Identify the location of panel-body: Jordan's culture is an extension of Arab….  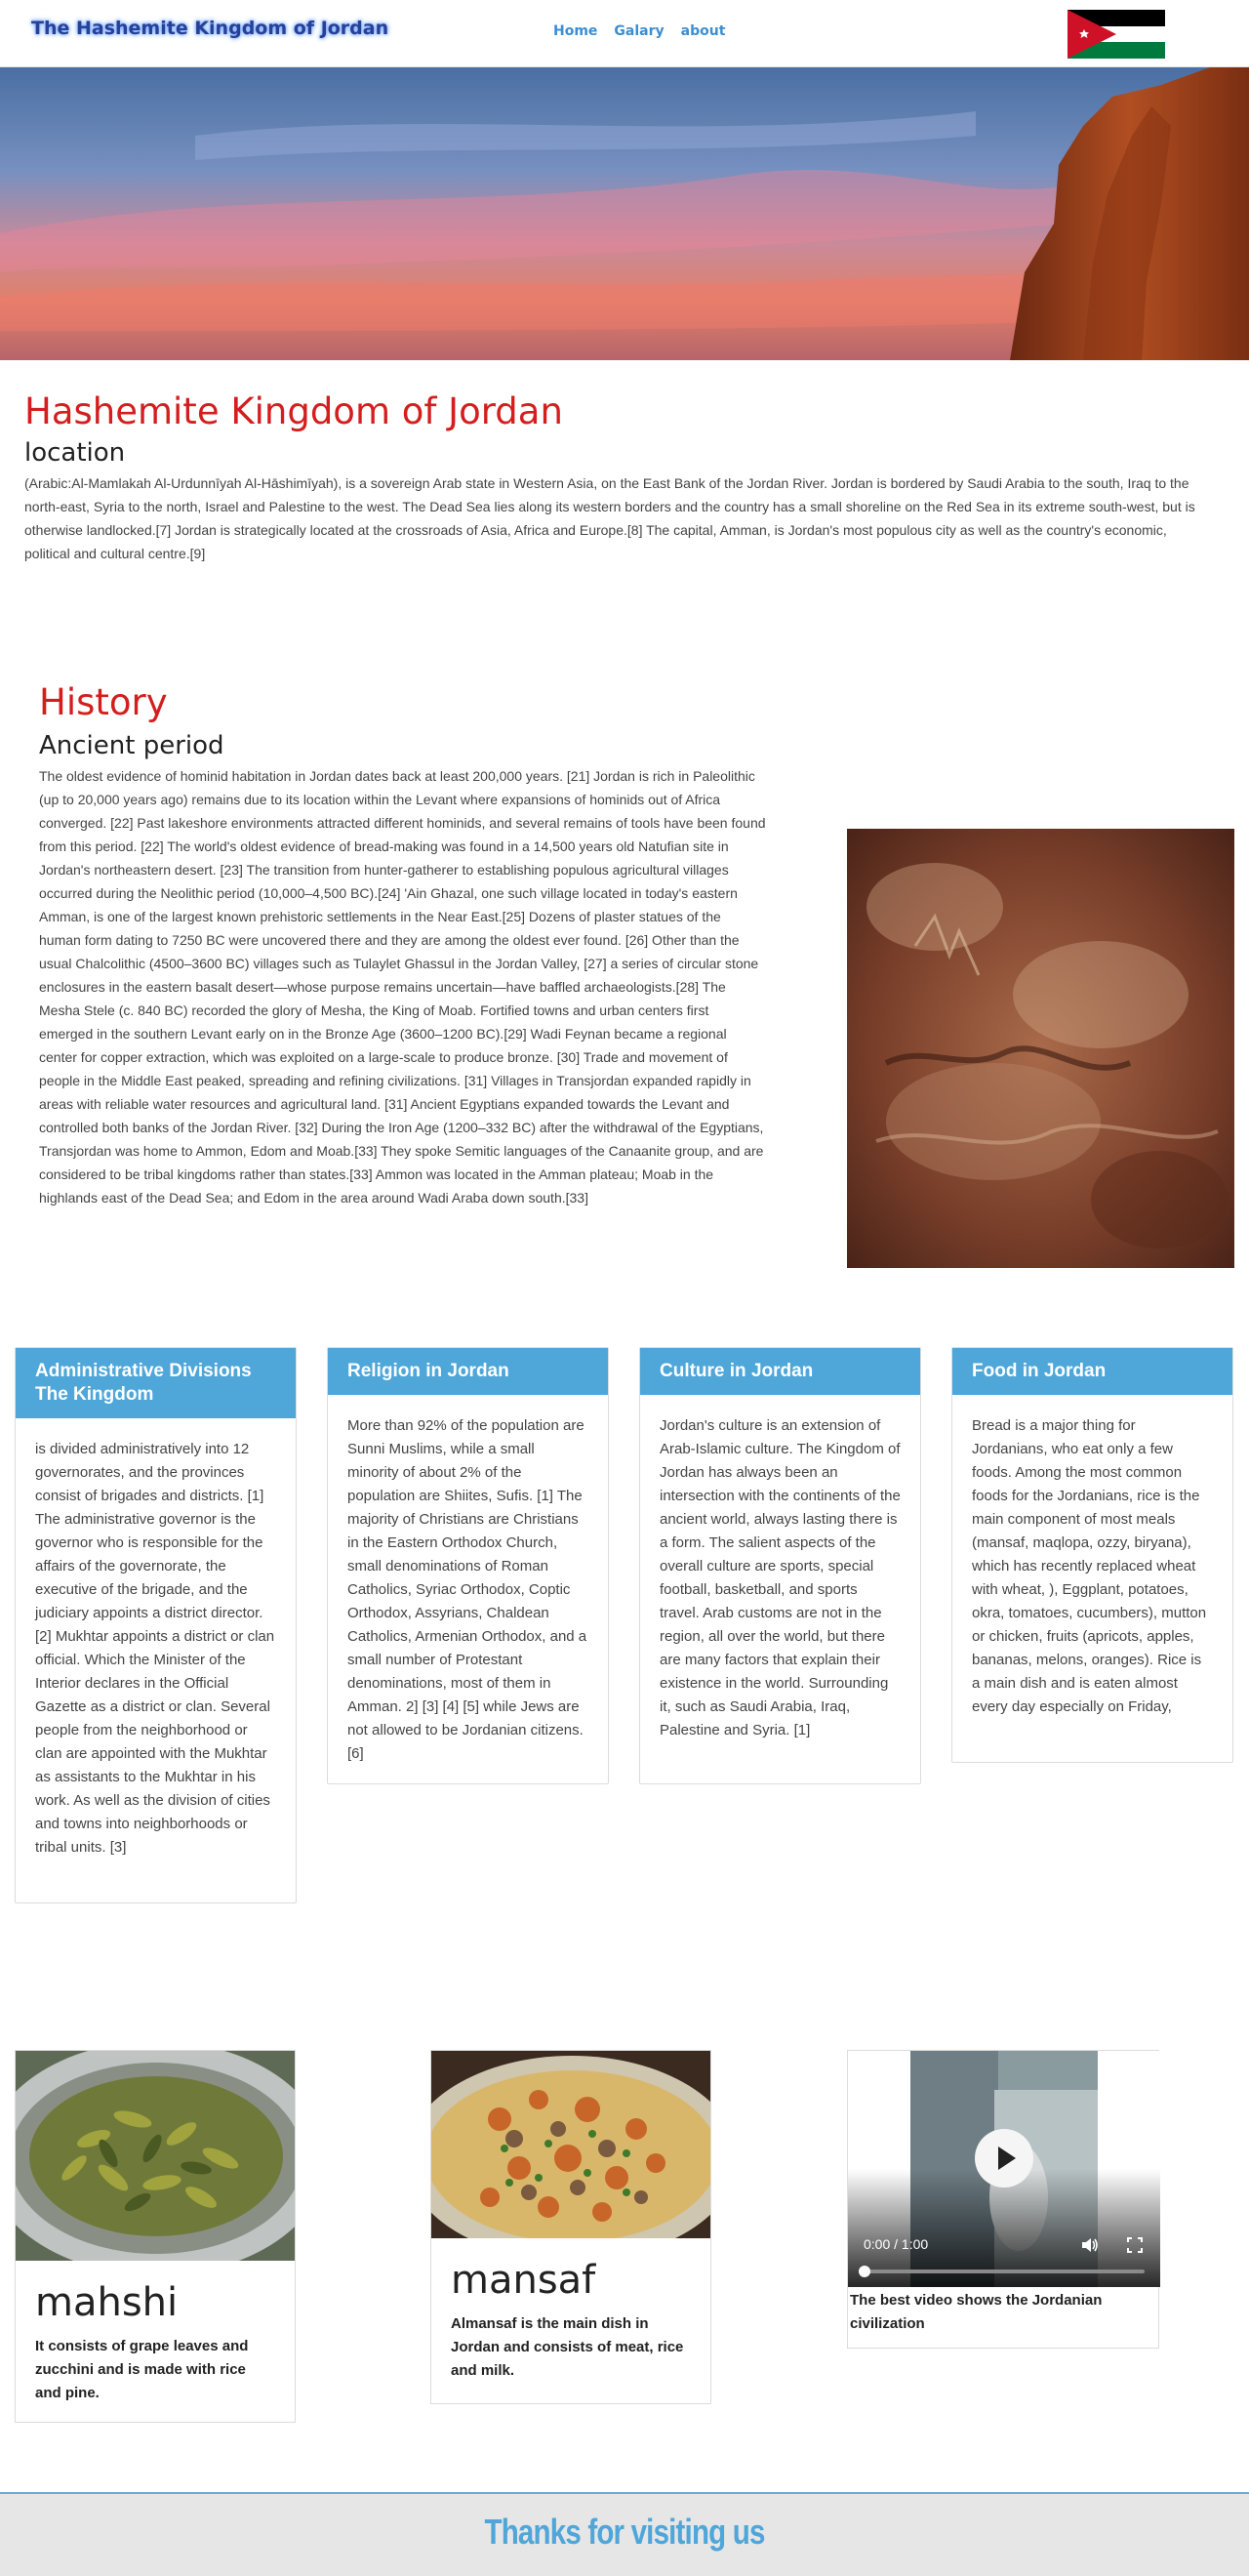
(780, 1577).